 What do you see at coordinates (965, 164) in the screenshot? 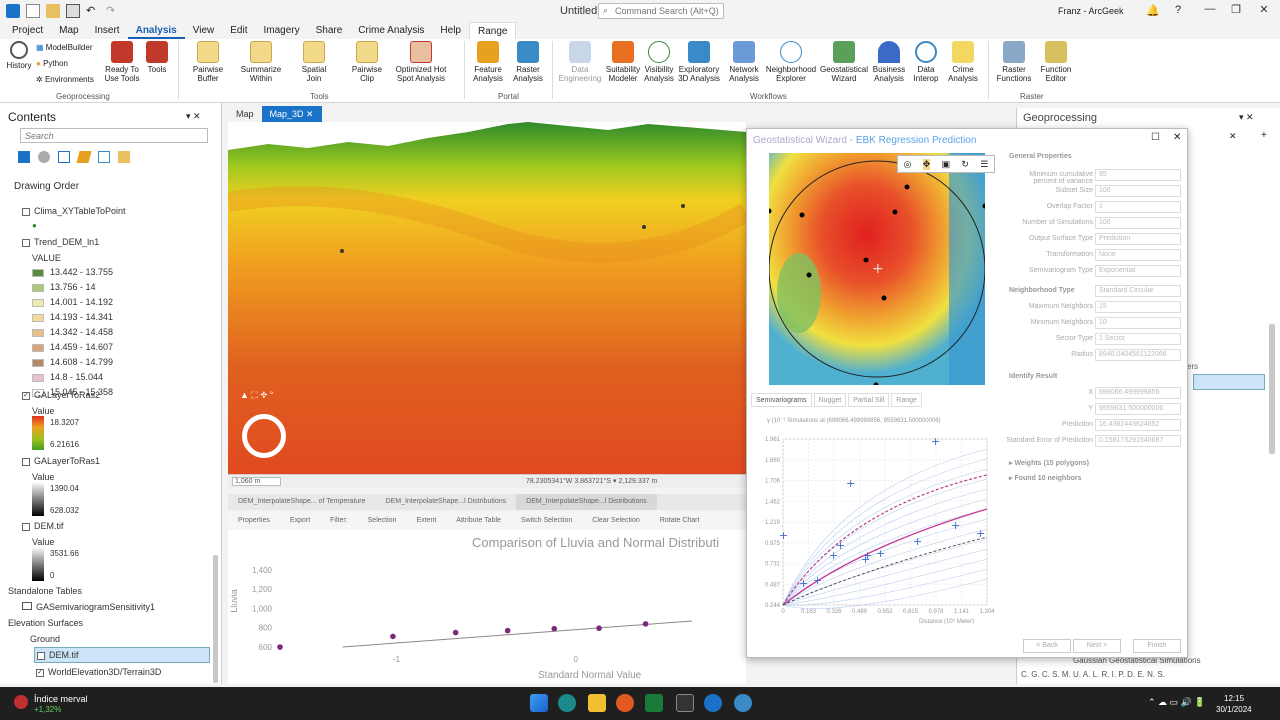
I see `rotate-icon: ↻` at bounding box center [965, 164].